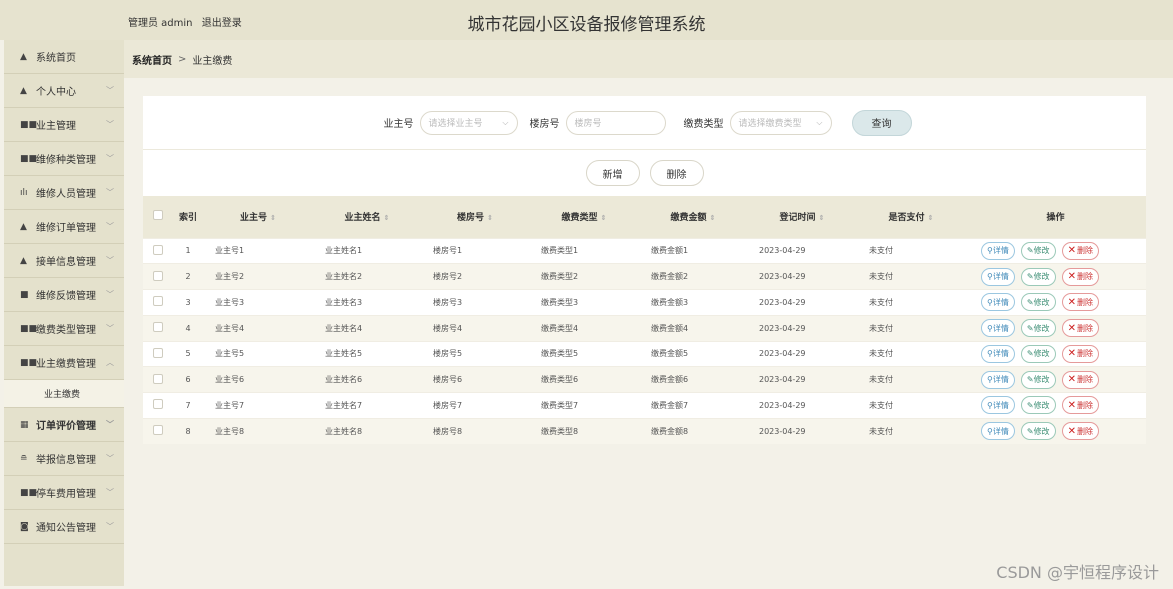 The height and width of the screenshot is (589, 1173). I want to click on sidebar-item-2: ■■ 业主管理 ﹀, so click(64, 125).